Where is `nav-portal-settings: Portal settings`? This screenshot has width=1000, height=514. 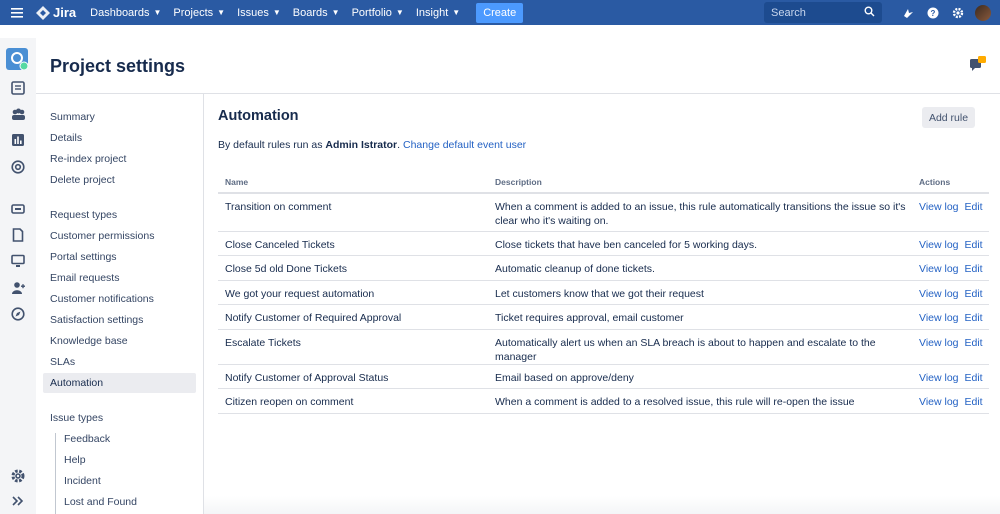 nav-portal-settings: Portal settings is located at coordinates (83, 257).